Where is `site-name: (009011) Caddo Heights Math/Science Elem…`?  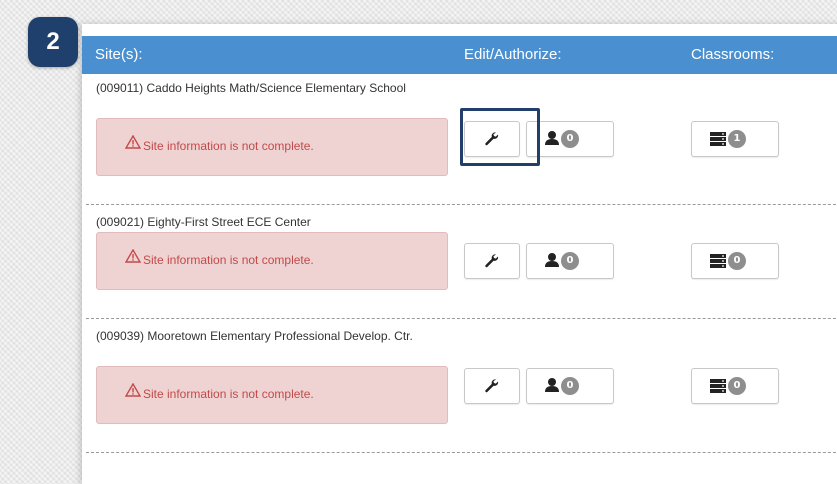
site-name: (009011) Caddo Heights Math/Science Elem… is located at coordinates (251, 88).